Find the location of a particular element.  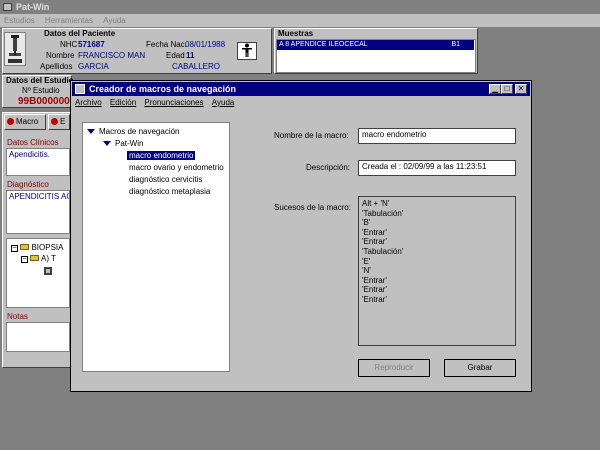

menu-estudios: Estudios is located at coordinates (19, 20).